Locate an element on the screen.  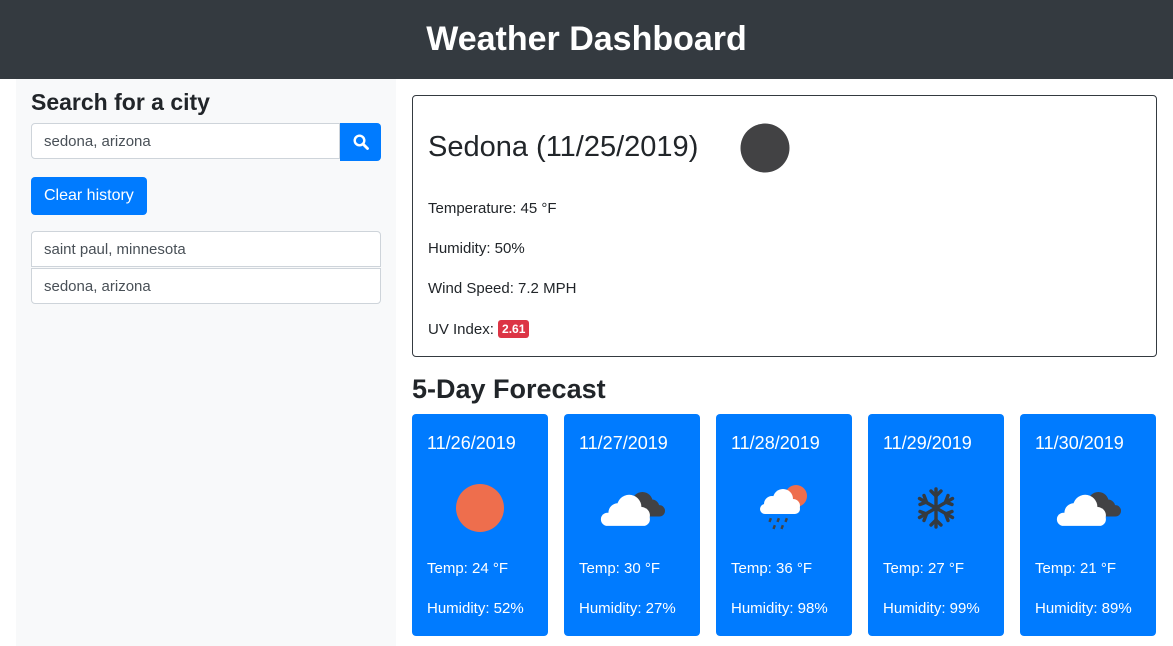
forecast-date: 11/28/2019 is located at coordinates (775, 443).